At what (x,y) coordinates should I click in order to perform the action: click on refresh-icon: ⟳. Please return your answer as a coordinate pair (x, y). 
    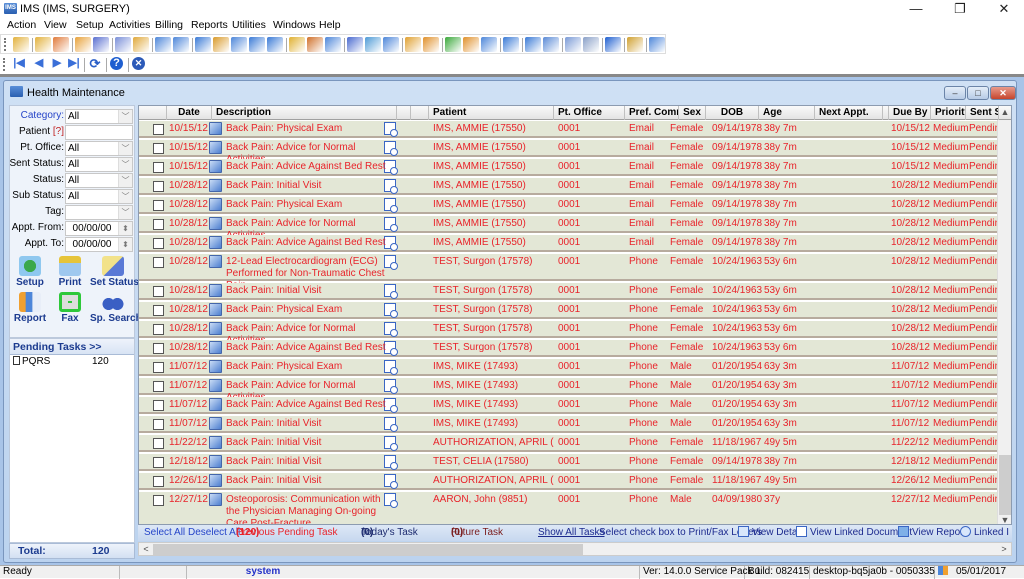
    Looking at the image, I should click on (95, 63).